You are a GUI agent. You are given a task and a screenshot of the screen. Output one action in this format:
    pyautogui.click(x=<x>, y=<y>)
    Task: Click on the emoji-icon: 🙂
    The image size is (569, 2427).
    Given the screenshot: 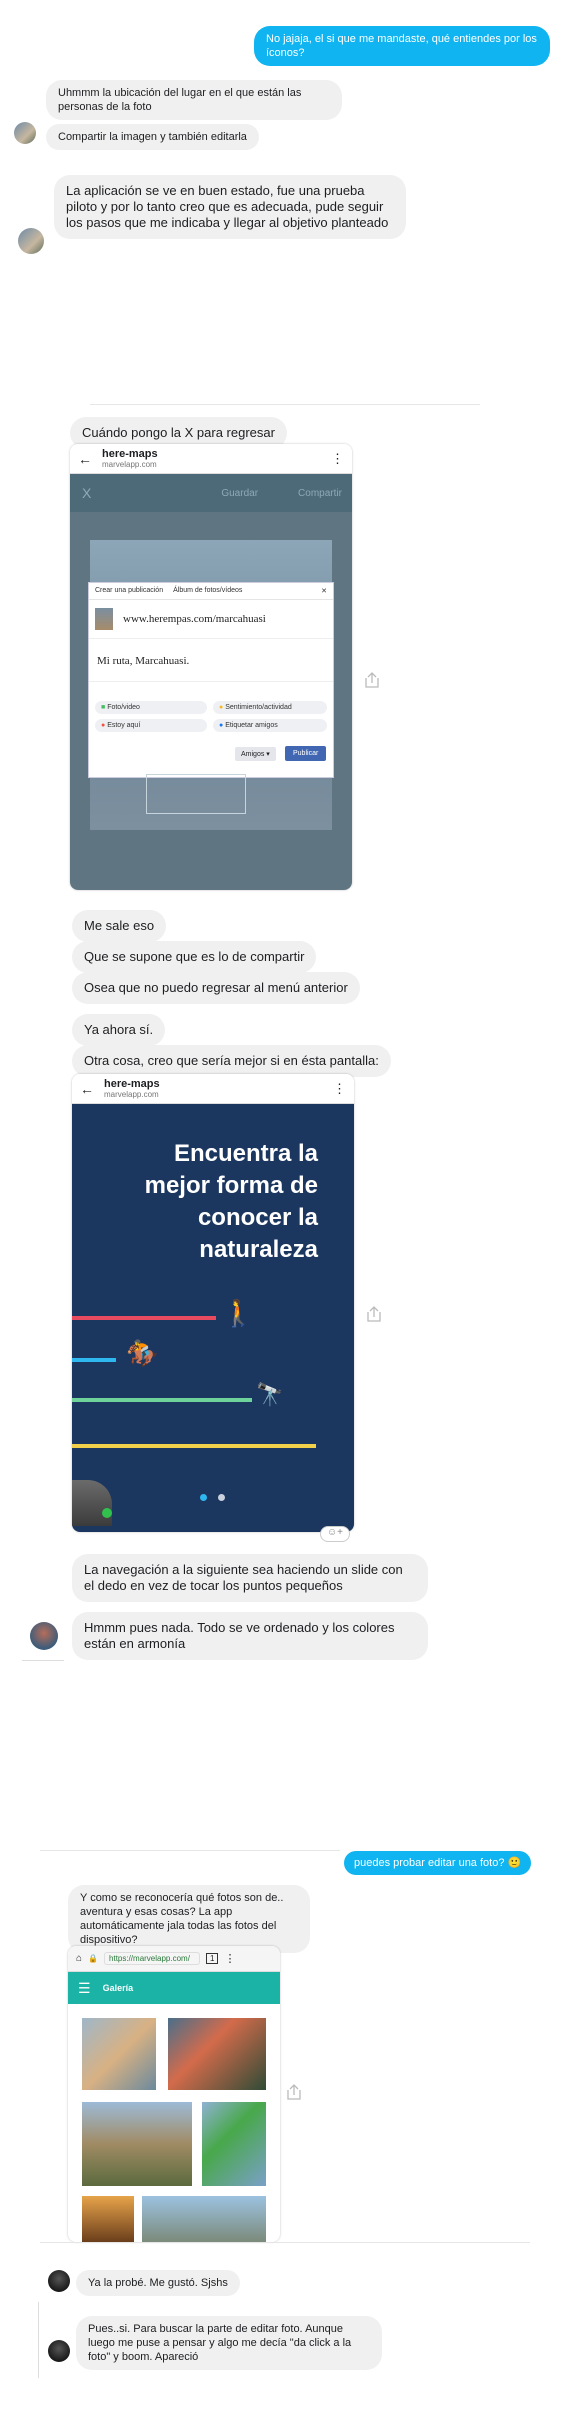 What is the action you would take?
    pyautogui.click(x=514, y=1863)
    